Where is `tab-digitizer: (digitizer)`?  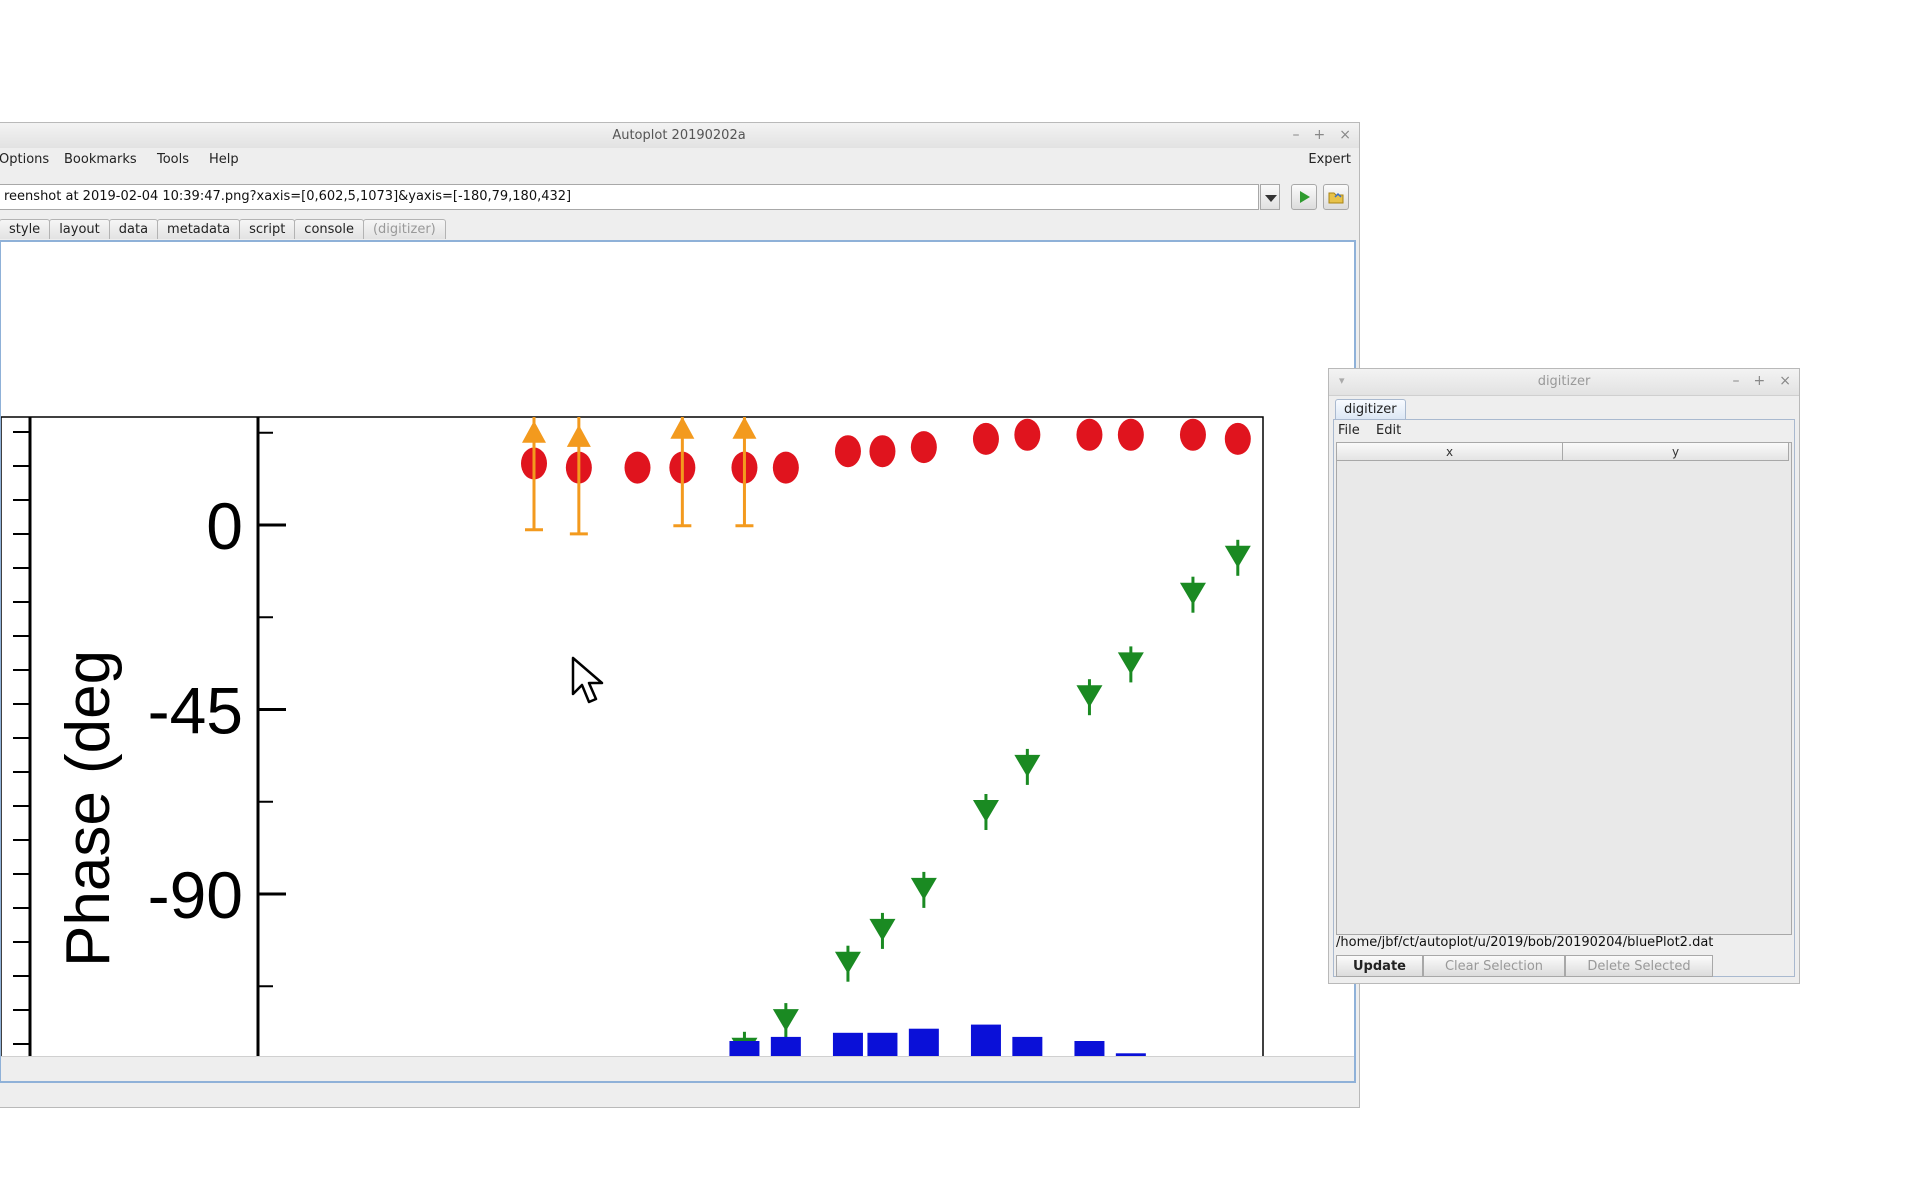 tab-digitizer: (digitizer) is located at coordinates (404, 229).